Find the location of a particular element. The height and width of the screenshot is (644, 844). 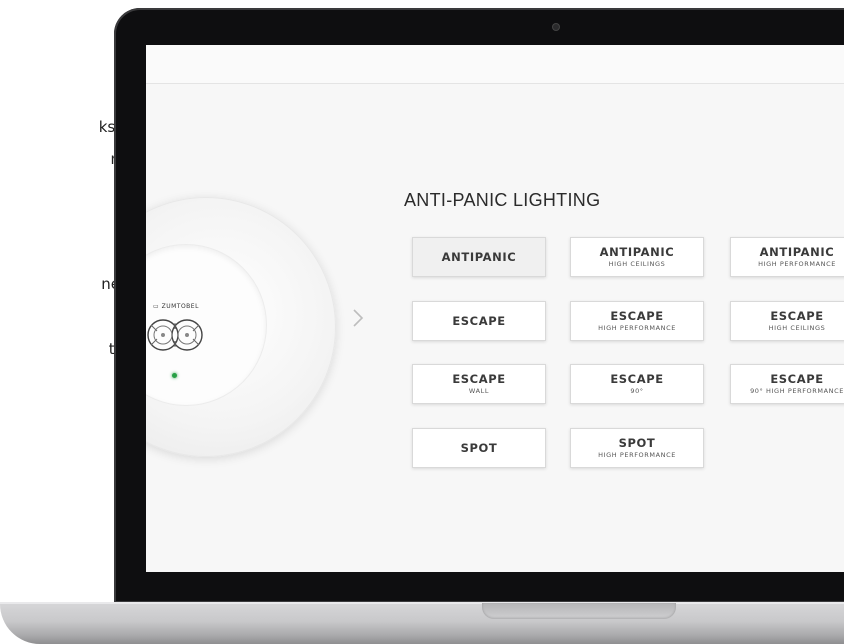

option-escape-high-performance-button: ESCAPE HIGH PERFORMANCE is located at coordinates (637, 321).